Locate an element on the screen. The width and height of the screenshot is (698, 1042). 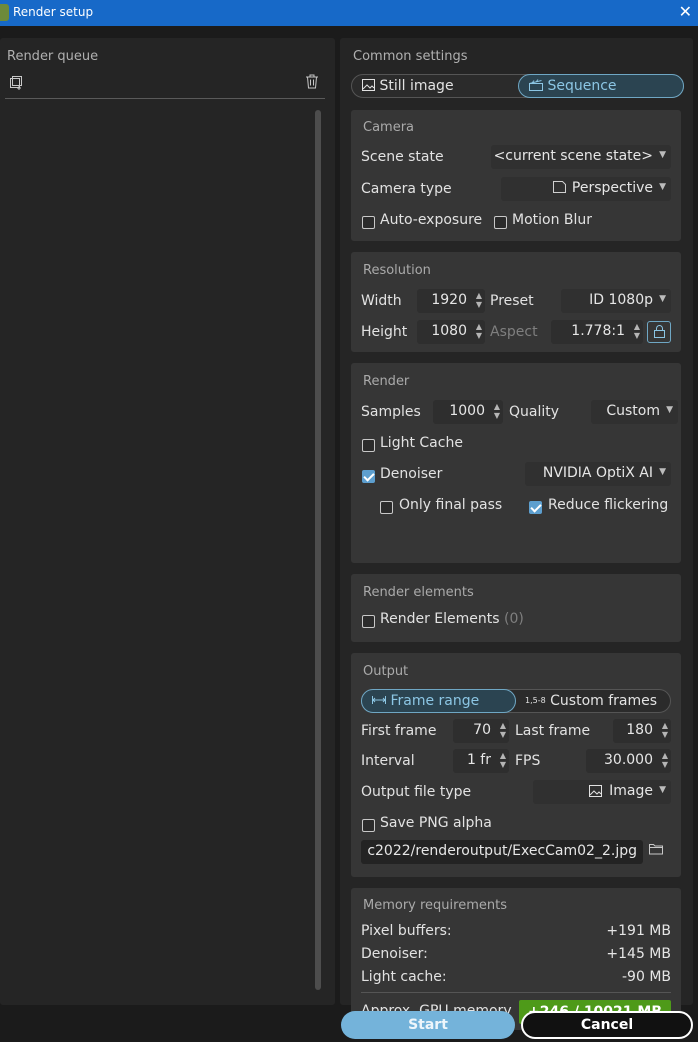
still-image-label: Still image is located at coordinates (416, 86).